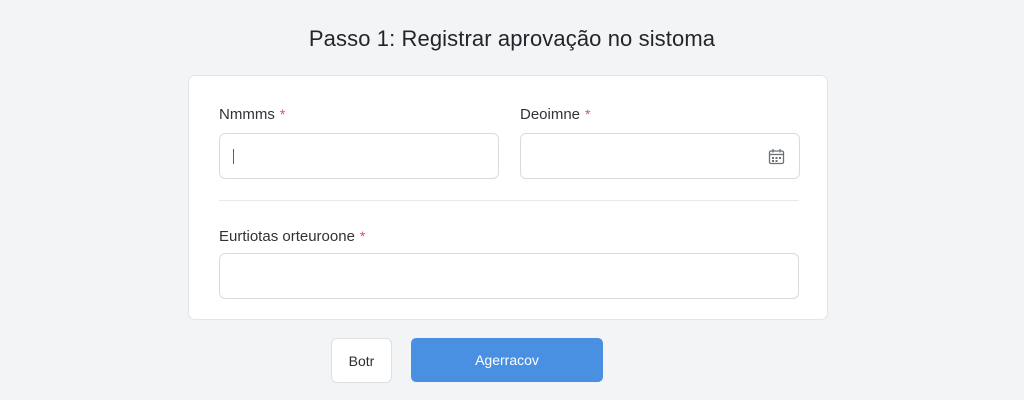 The height and width of the screenshot is (400, 1024). Describe the element at coordinates (359, 156) in the screenshot. I see `name-input` at that location.